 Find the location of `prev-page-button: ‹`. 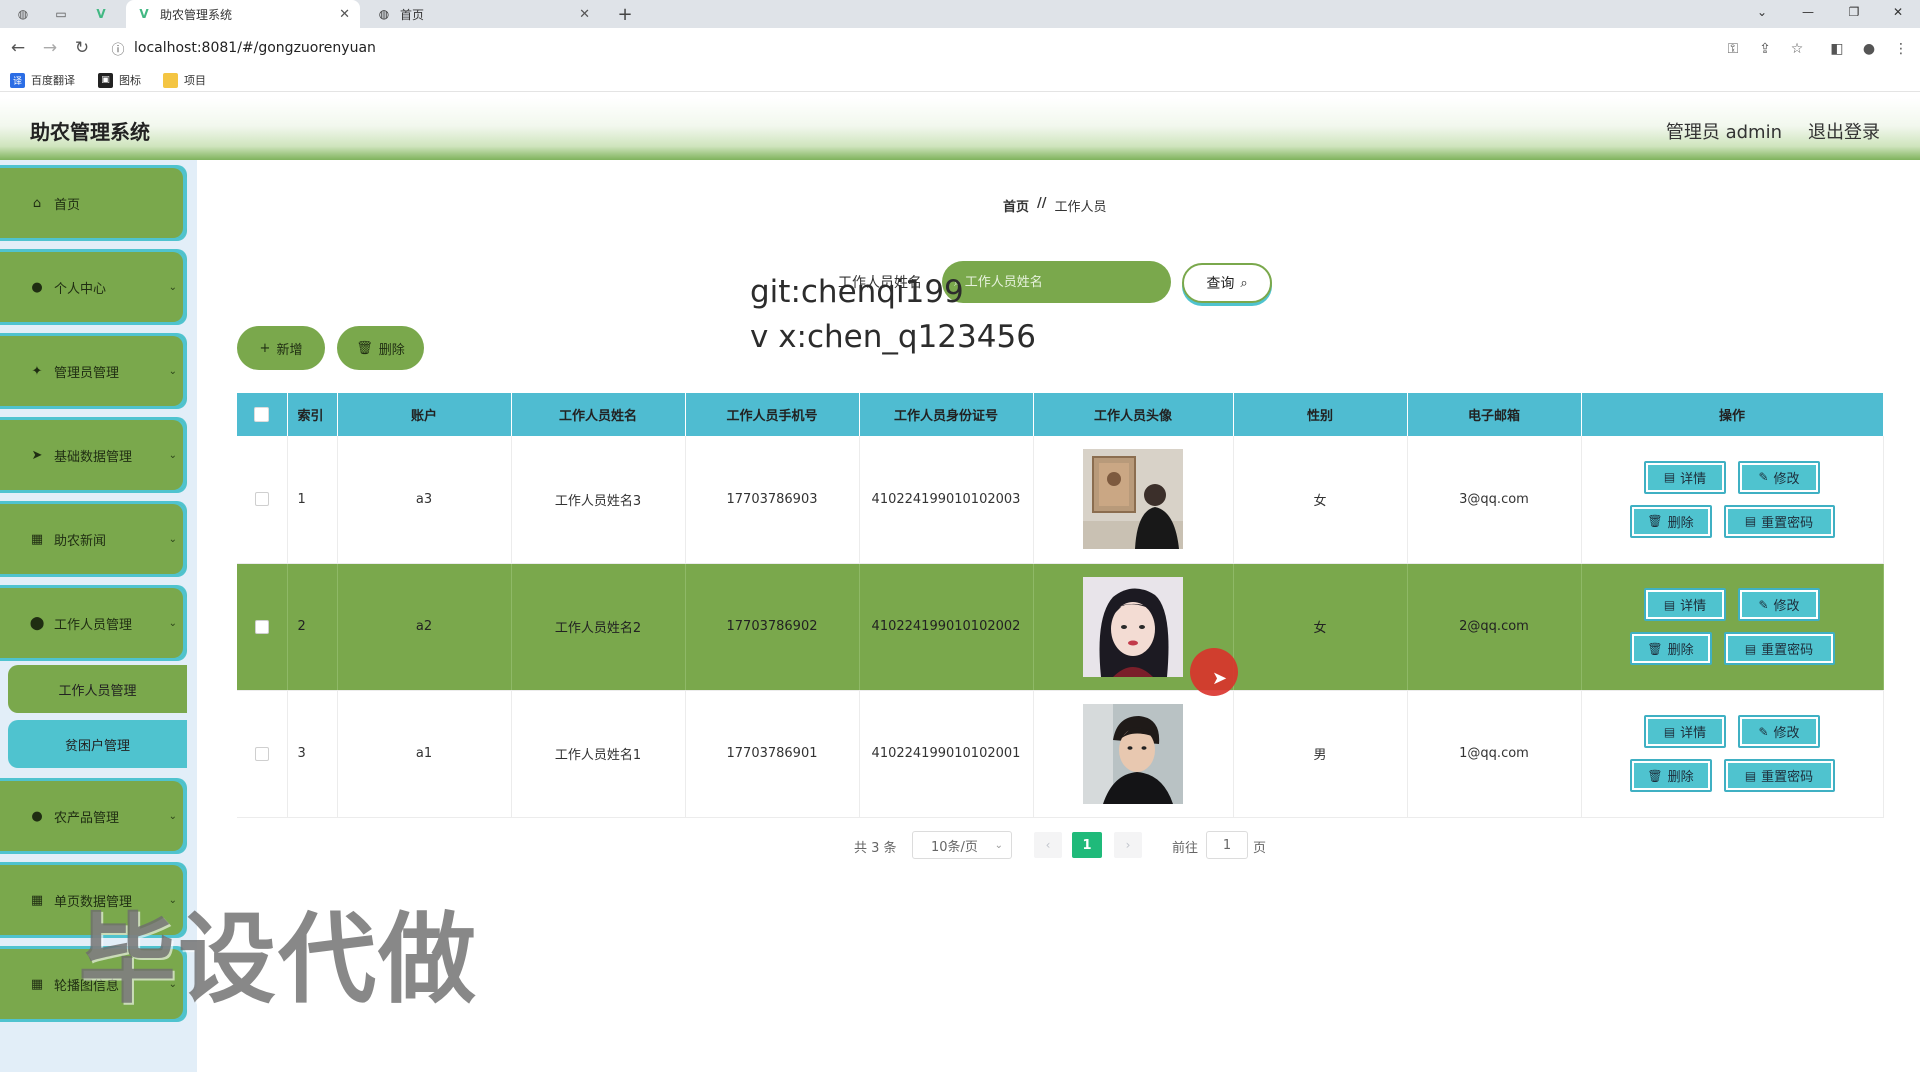

prev-page-button: ‹ is located at coordinates (1048, 845).